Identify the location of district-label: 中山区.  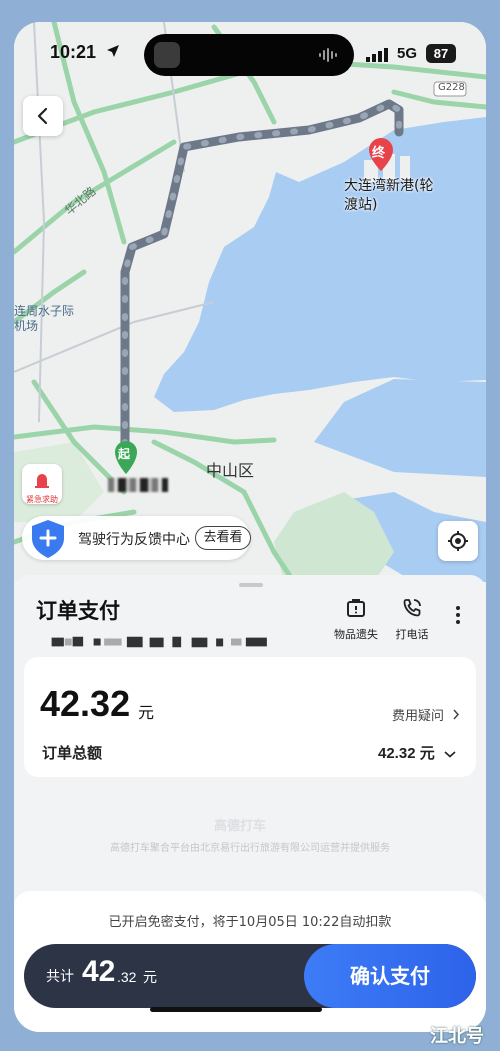
(230, 470).